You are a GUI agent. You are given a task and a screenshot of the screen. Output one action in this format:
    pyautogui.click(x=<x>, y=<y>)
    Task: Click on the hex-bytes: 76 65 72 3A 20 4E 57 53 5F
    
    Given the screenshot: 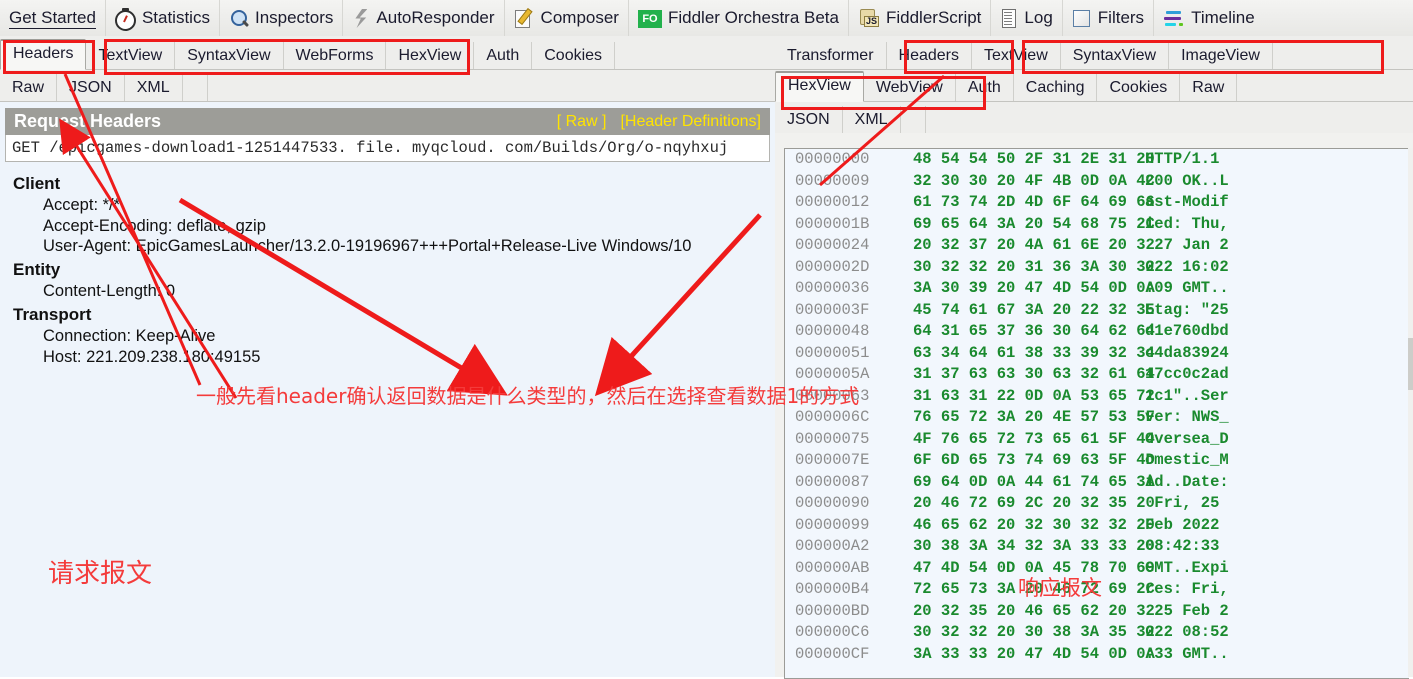 What is the action you would take?
    pyautogui.click(x=1034, y=417)
    